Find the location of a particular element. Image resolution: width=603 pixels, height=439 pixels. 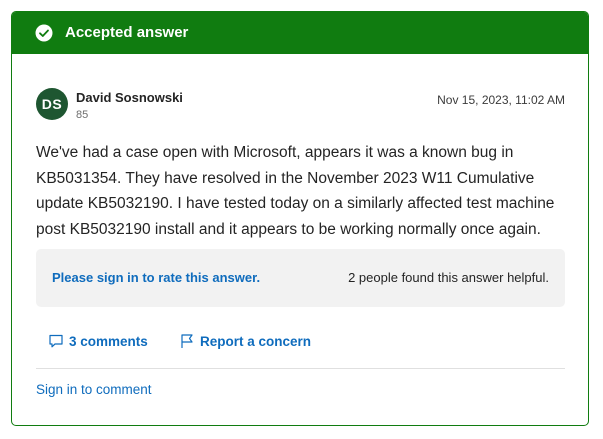

check-circle-icon is located at coordinates (44, 33).